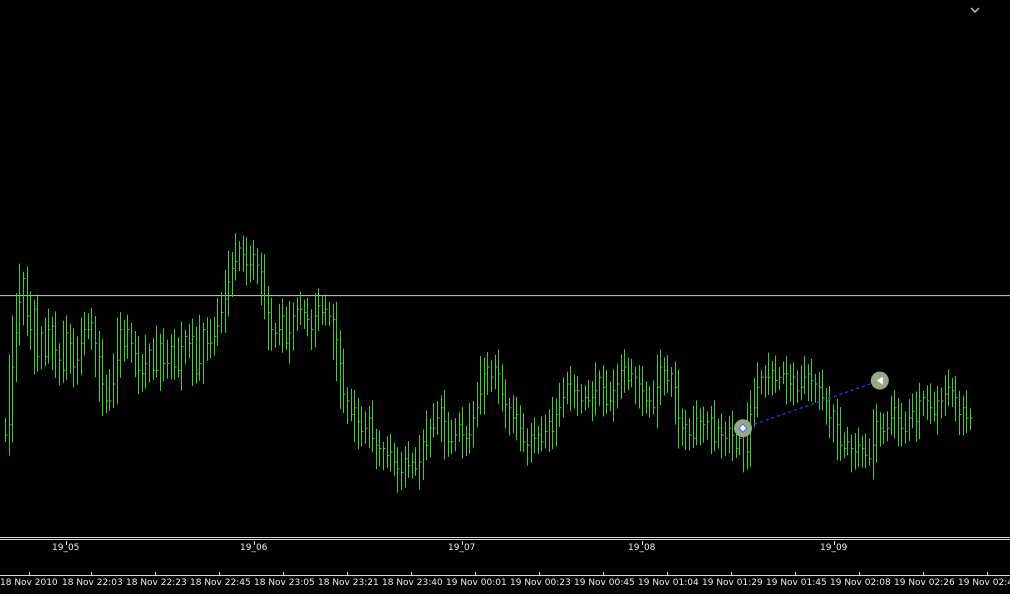 Image resolution: width=1010 pixels, height=594 pixels. What do you see at coordinates (540, 583) in the screenshot?
I see `time-label: 19 Nov 00:23` at bounding box center [540, 583].